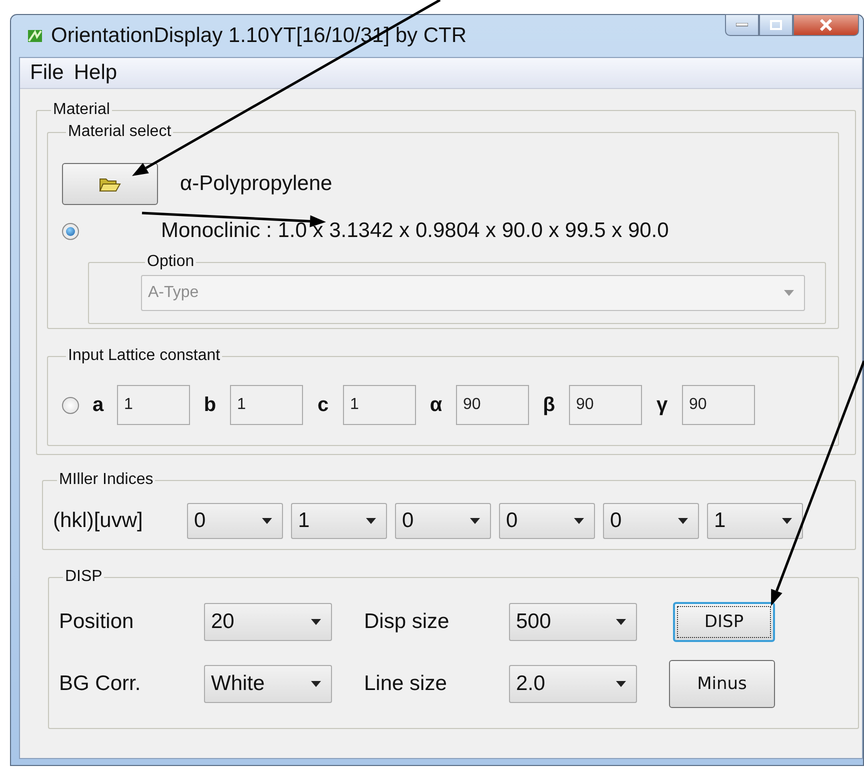 Image resolution: width=864 pixels, height=772 pixels. I want to click on group-title: Option, so click(171, 262).